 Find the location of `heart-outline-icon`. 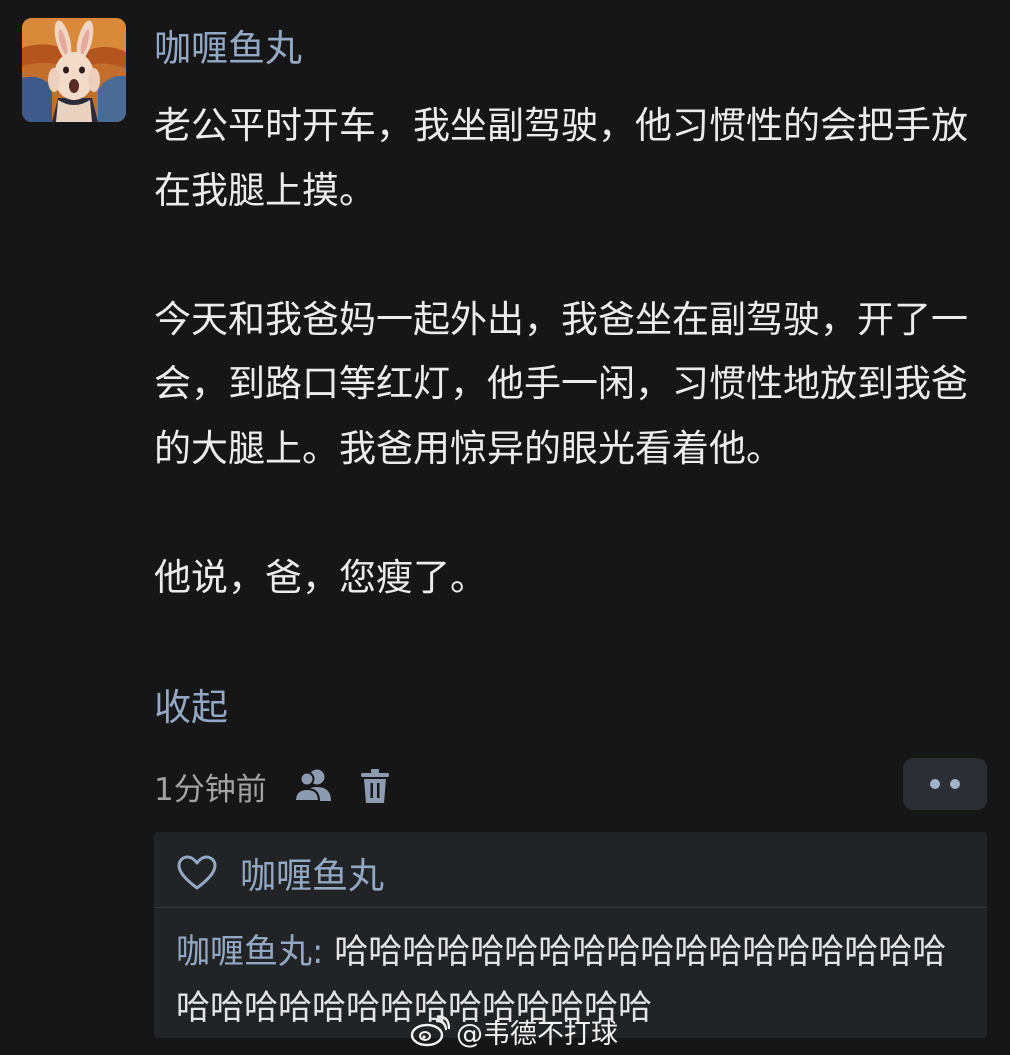

heart-outline-icon is located at coordinates (197, 872).